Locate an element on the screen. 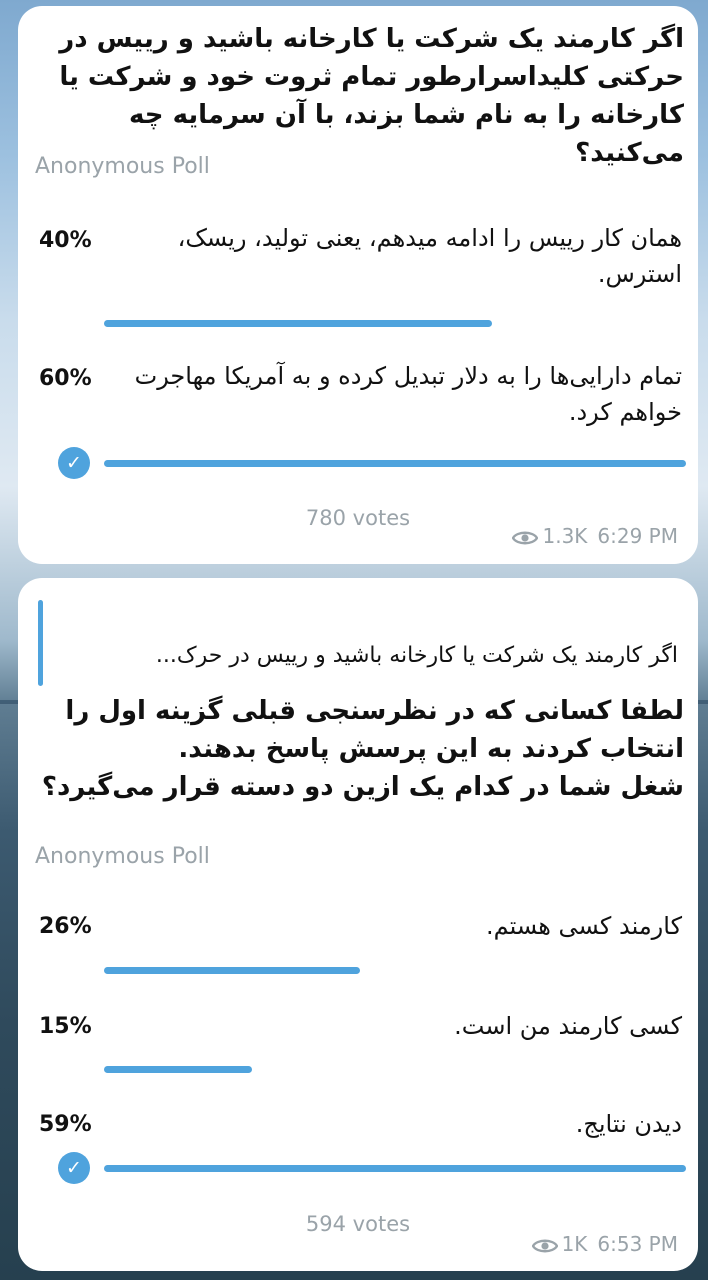 This screenshot has height=1280, width=708. option-percent: 59% is located at coordinates (65, 1124).